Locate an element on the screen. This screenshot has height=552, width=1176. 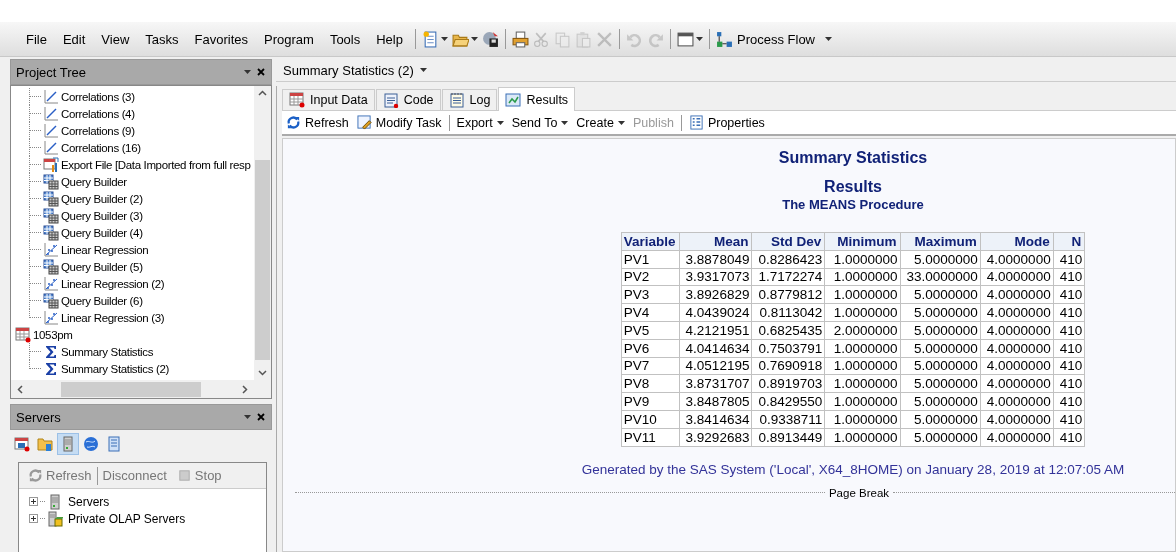
menu-item: Tasks is located at coordinates (162, 39).